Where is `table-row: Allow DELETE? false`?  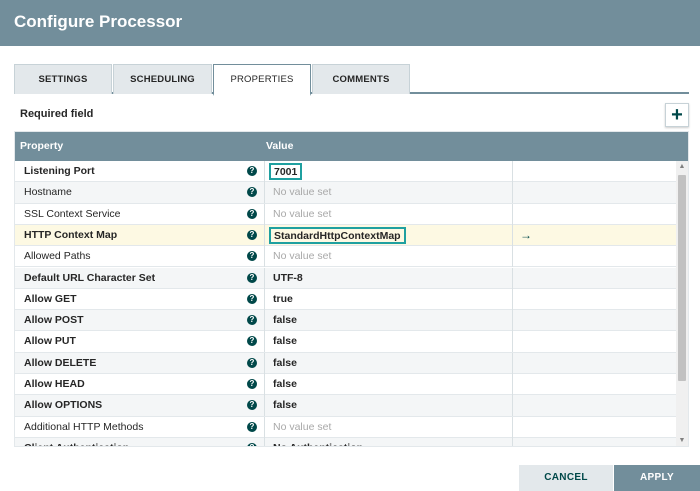 table-row: Allow DELETE? false is located at coordinates (345, 363).